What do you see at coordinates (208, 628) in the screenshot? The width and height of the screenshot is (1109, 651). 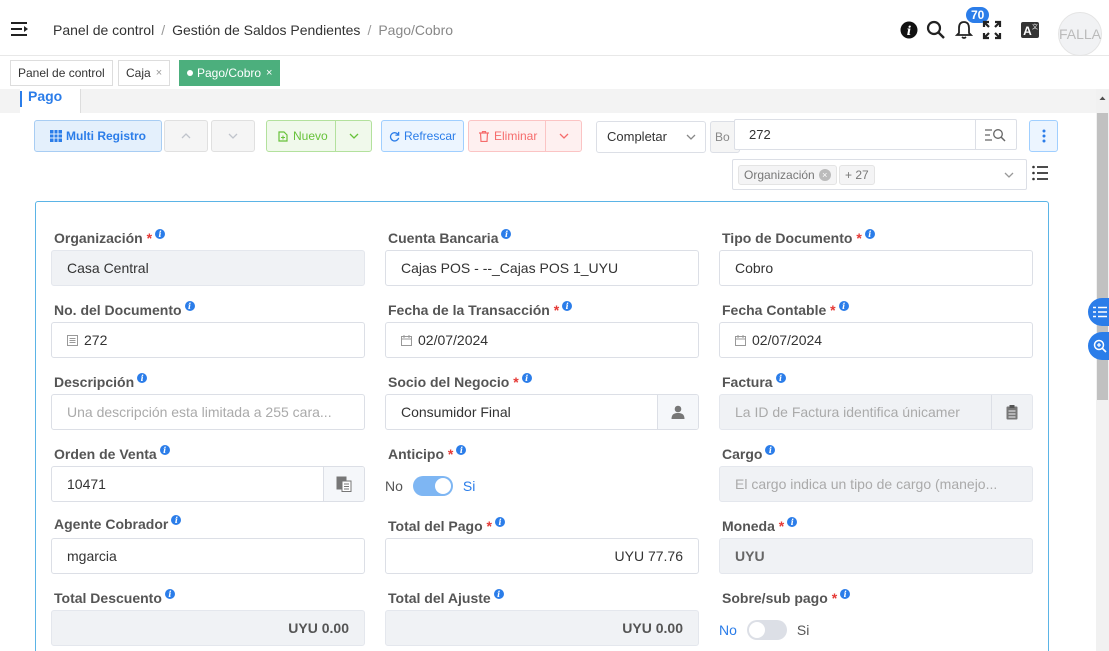 I see `total-descuento-field: UYU 0.00` at bounding box center [208, 628].